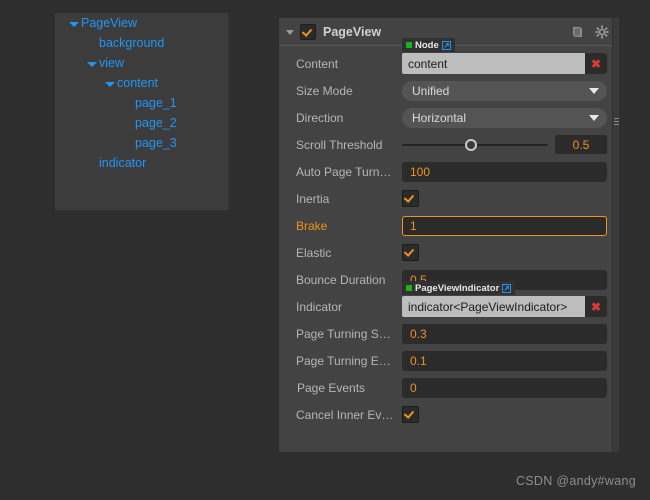  What do you see at coordinates (349, 280) in the screenshot?
I see `property-label-bounce_duration: Bounce Duration` at bounding box center [349, 280].